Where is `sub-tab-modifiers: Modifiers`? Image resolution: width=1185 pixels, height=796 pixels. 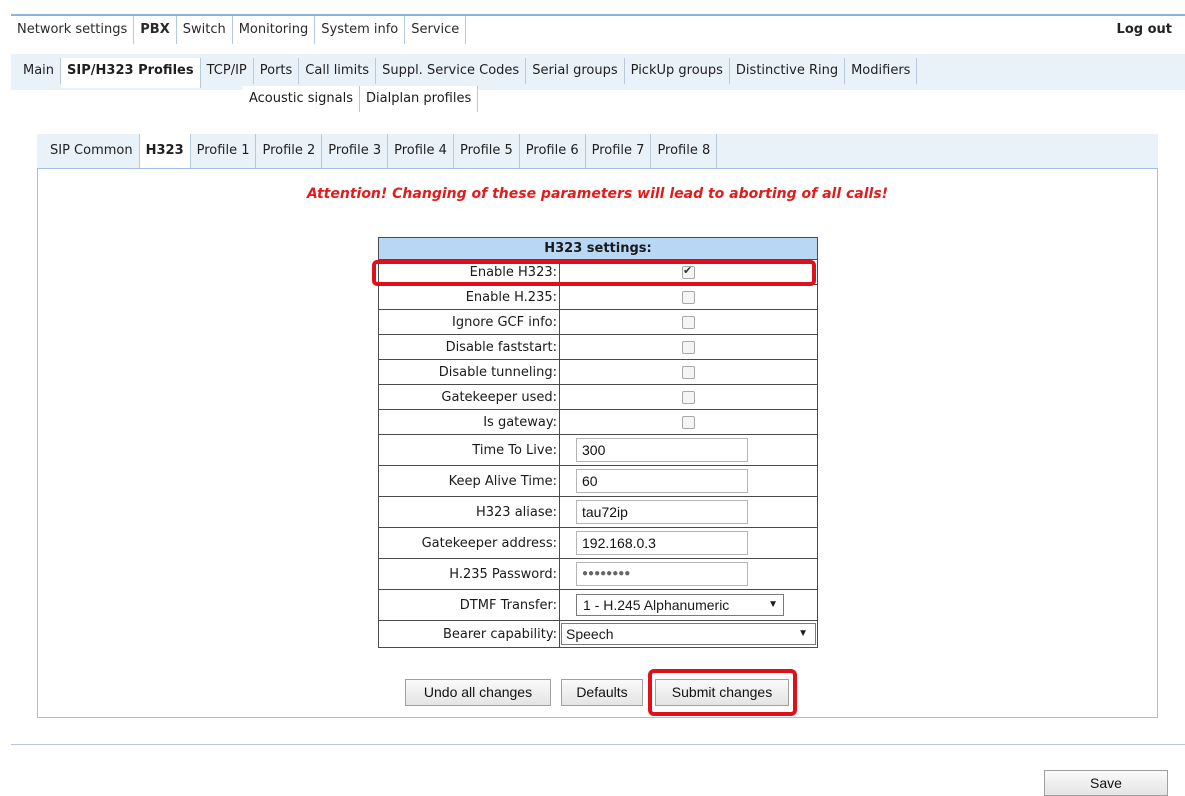 sub-tab-modifiers: Modifiers is located at coordinates (881, 71).